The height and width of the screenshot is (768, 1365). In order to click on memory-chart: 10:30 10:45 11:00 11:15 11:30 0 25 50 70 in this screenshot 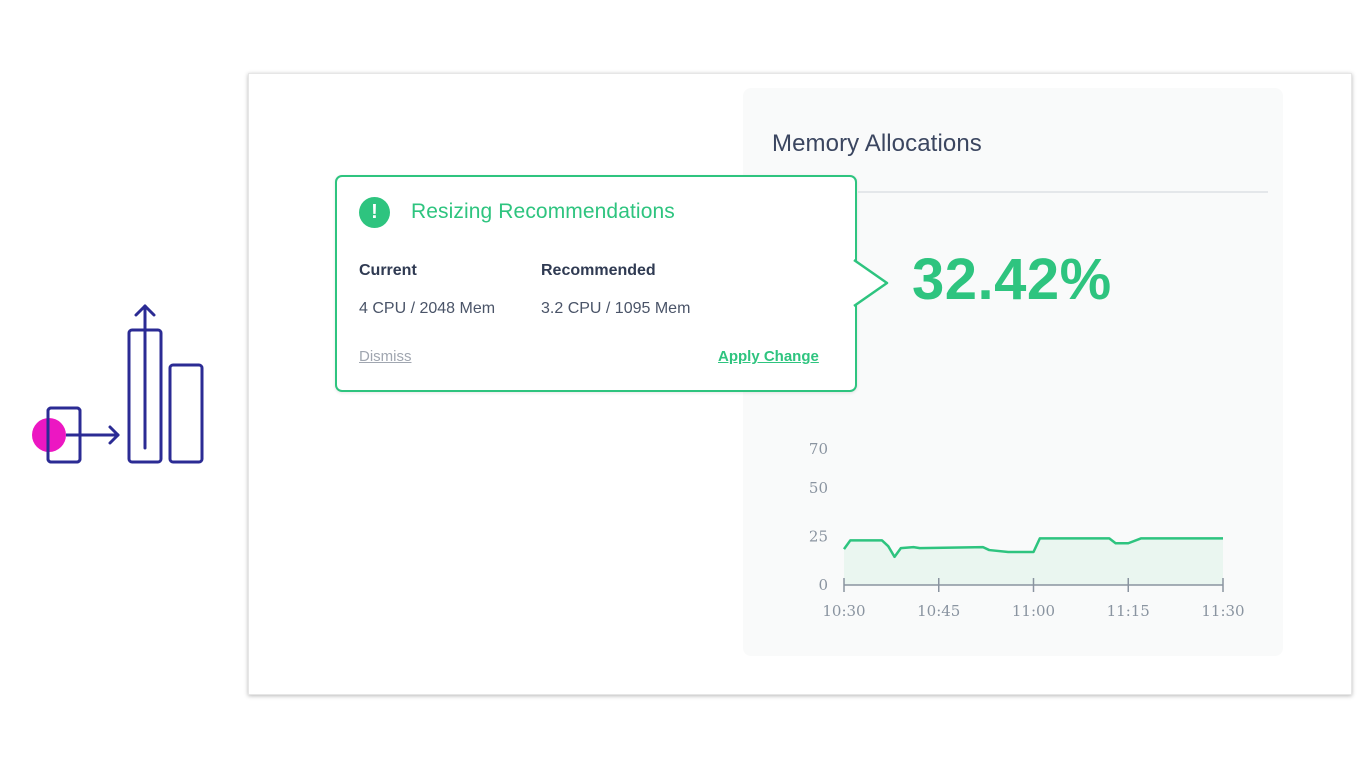, I will do `click(1027, 530)`.